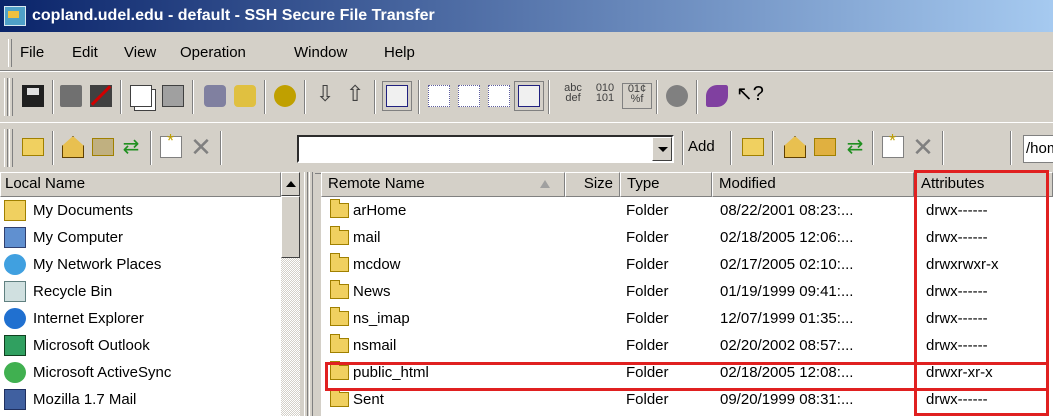  What do you see at coordinates (717, 96) in the screenshot?
I see `help-book-icon` at bounding box center [717, 96].